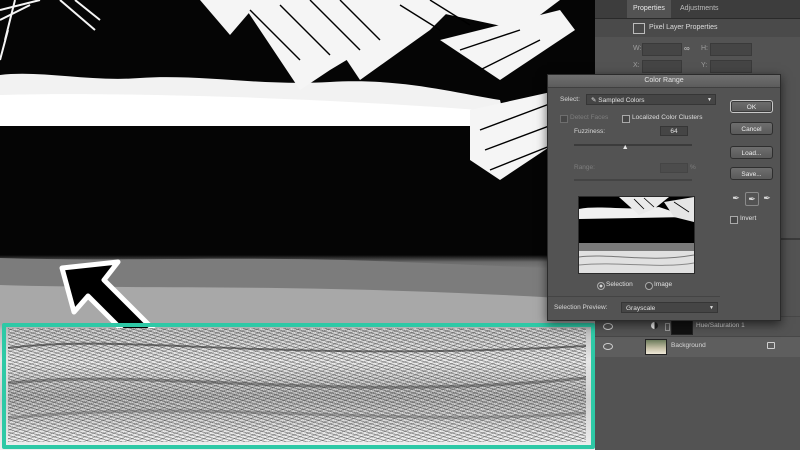 The image size is (800, 450). What do you see at coordinates (634, 296) in the screenshot?
I see `dialog-divider` at bounding box center [634, 296].